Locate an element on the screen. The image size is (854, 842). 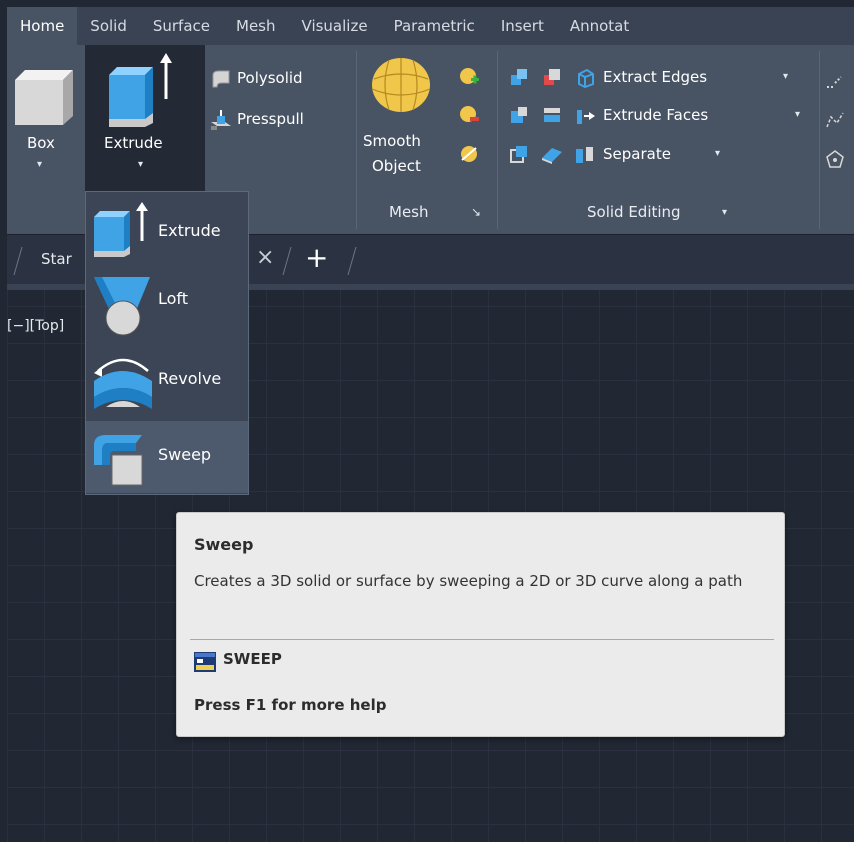
slice-icon is located at coordinates (552, 115).